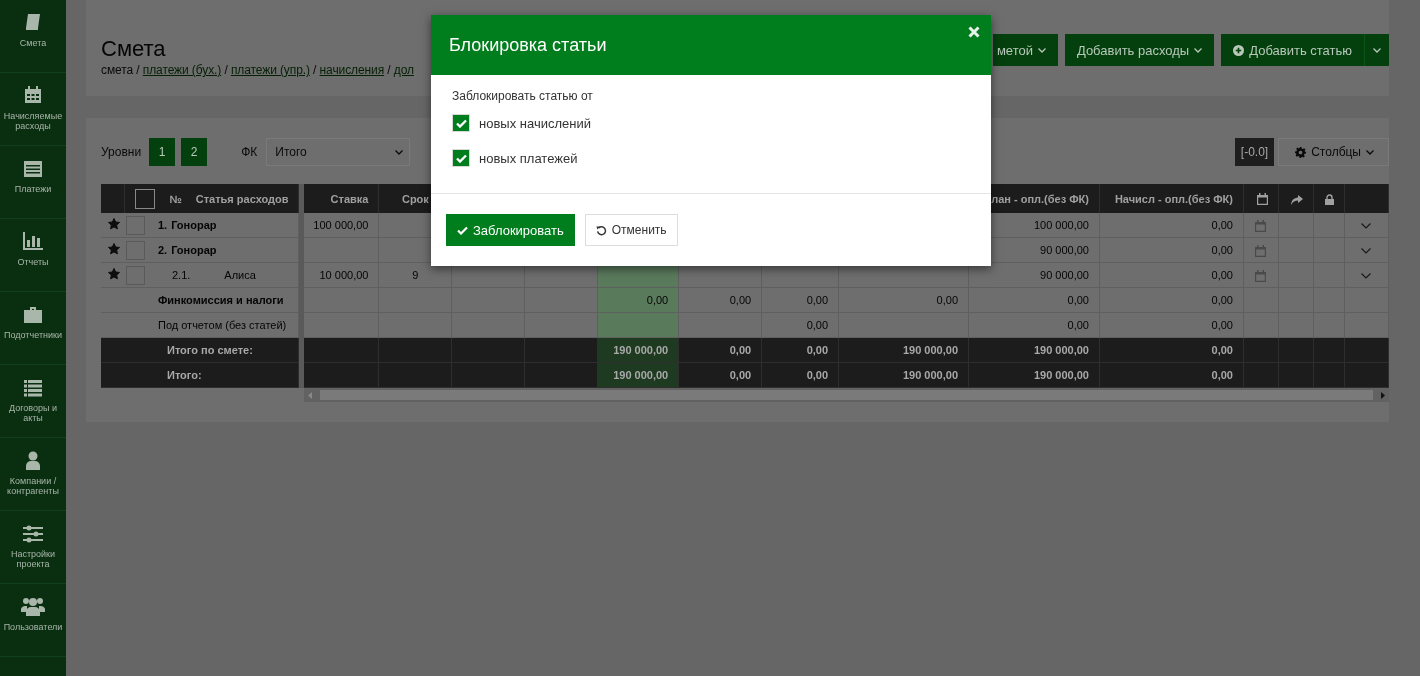  What do you see at coordinates (846, 395) in the screenshot?
I see `horizontal-scrollbar` at bounding box center [846, 395].